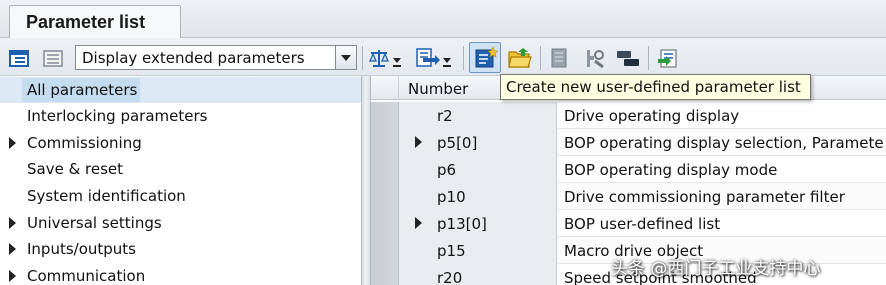 The height and width of the screenshot is (285, 886). I want to click on create-user-list-button, so click(485, 57).